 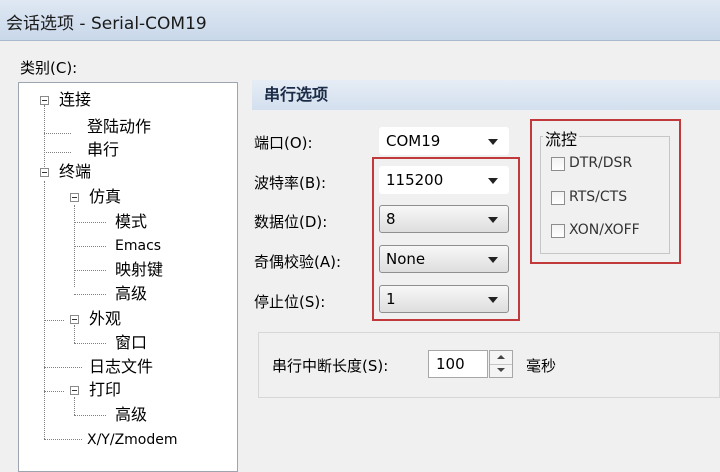 What do you see at coordinates (290, 302) in the screenshot?
I see `stop-bits-label: 停止位(S):` at bounding box center [290, 302].